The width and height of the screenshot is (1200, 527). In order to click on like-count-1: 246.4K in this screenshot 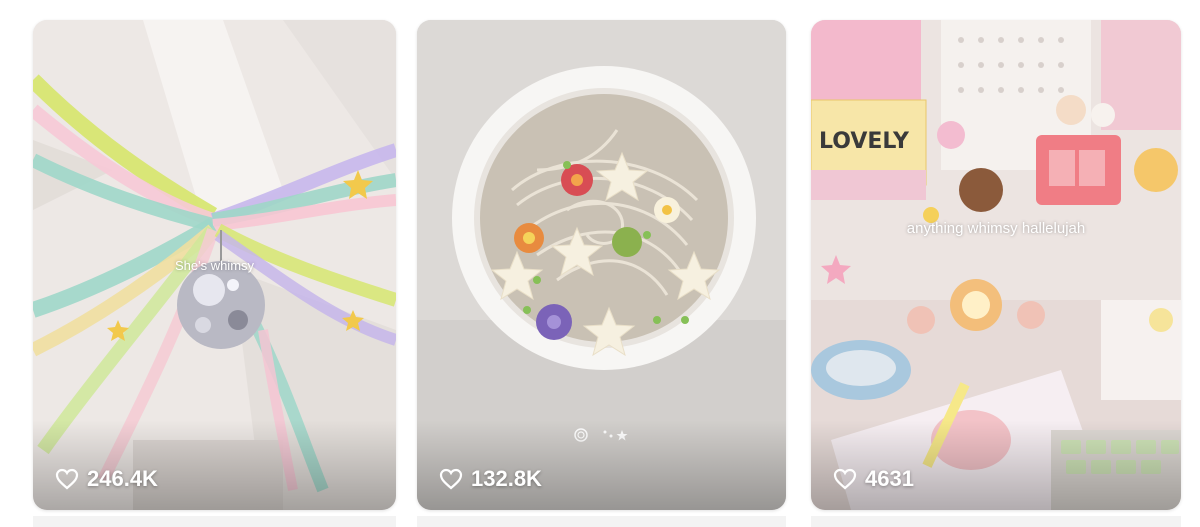, I will do `click(106, 479)`.